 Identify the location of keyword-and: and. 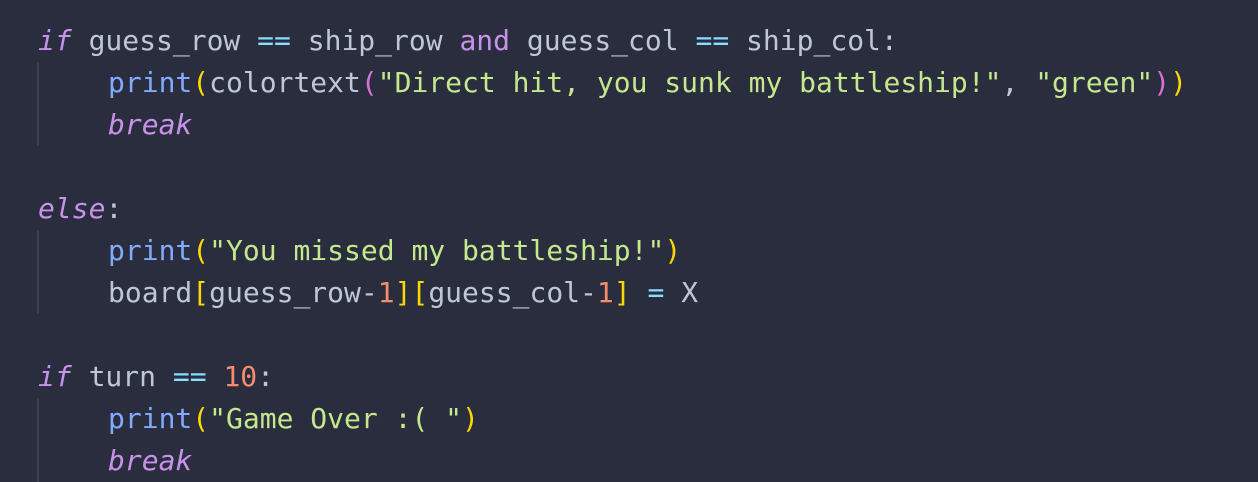
(485, 40).